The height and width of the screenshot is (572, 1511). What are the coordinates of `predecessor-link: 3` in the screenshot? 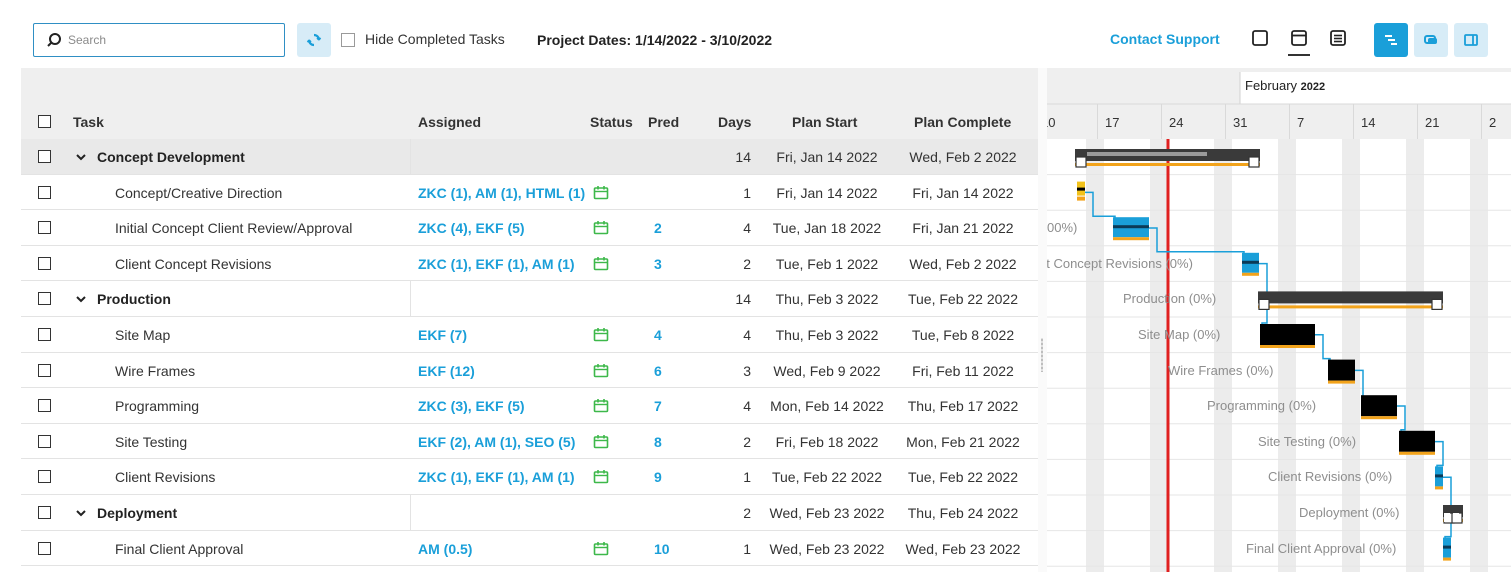 It's located at (658, 264).